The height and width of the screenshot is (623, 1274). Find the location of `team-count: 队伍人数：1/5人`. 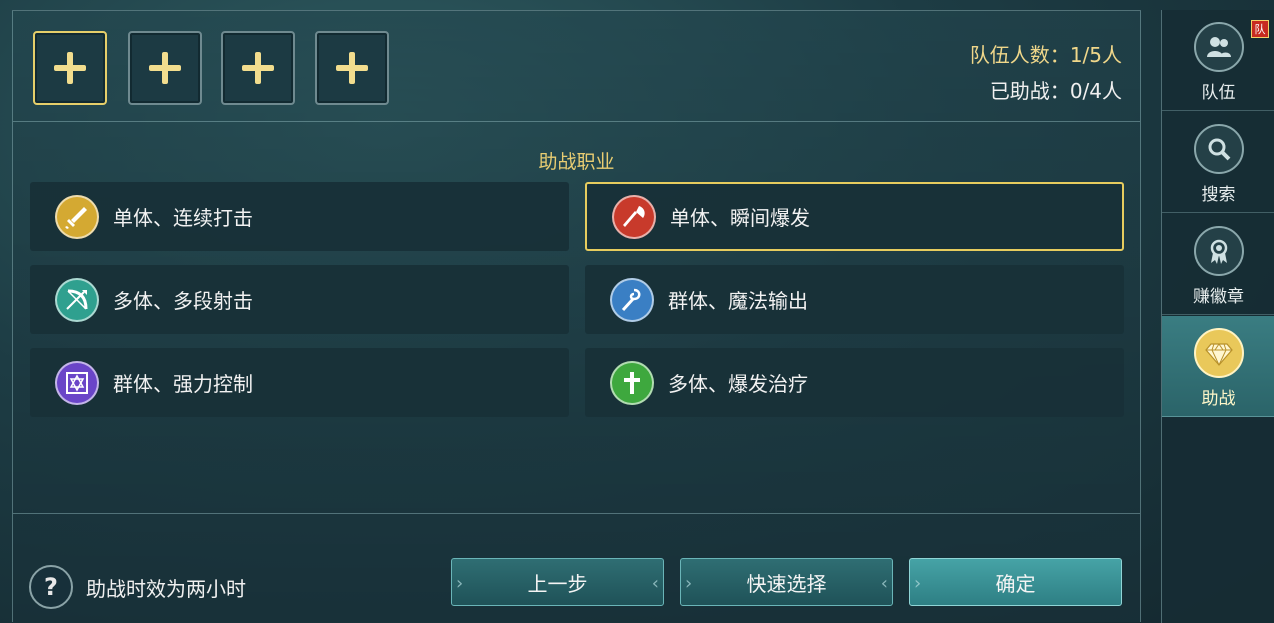

team-count: 队伍人数：1/5人 is located at coordinates (1046, 55).